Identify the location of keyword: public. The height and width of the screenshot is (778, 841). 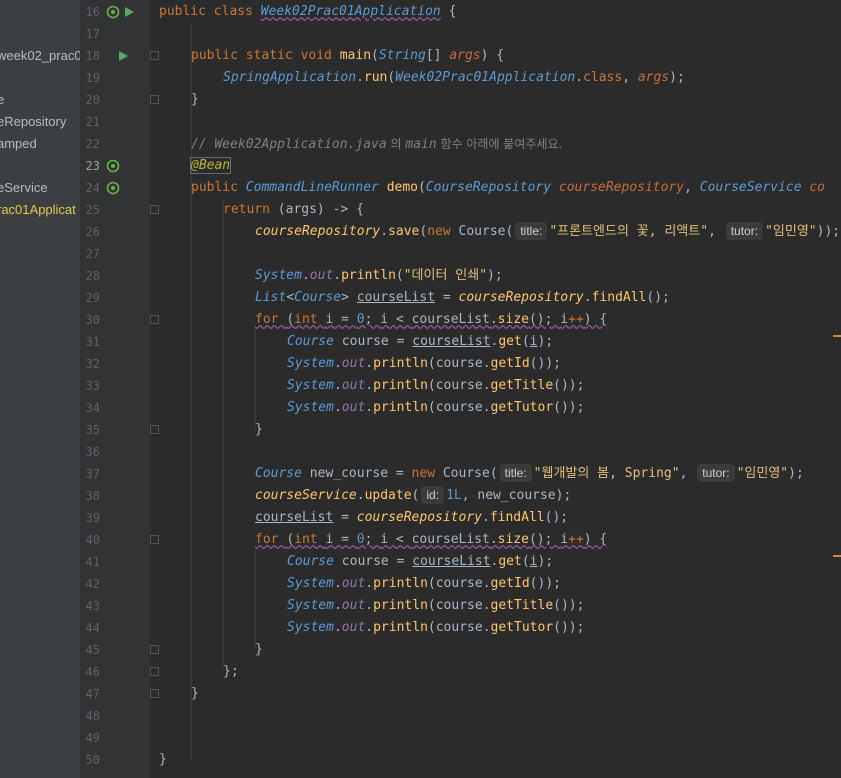
(218, 187).